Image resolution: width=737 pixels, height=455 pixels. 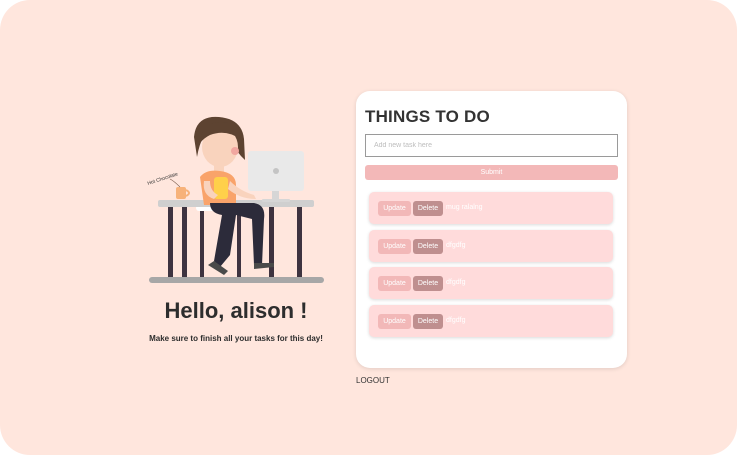 What do you see at coordinates (235, 151) in the screenshot?
I see `cheek` at bounding box center [235, 151].